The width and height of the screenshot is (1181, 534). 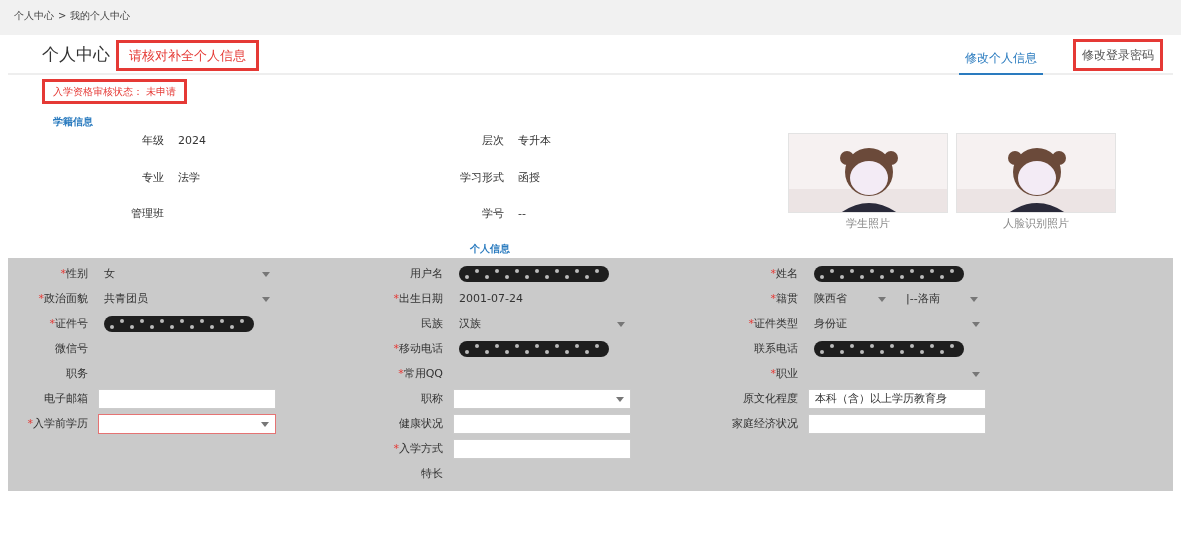 I want to click on select-field: 女, so click(x=187, y=274).